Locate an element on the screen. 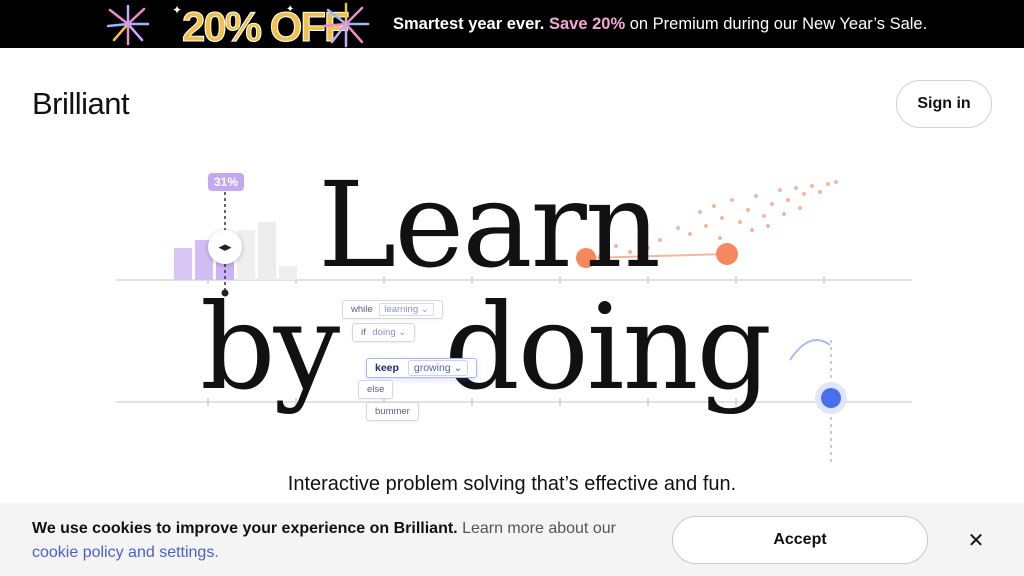 The height and width of the screenshot is (576, 1024). code-chip-keep: keep growing ⌄ is located at coordinates (422, 368).